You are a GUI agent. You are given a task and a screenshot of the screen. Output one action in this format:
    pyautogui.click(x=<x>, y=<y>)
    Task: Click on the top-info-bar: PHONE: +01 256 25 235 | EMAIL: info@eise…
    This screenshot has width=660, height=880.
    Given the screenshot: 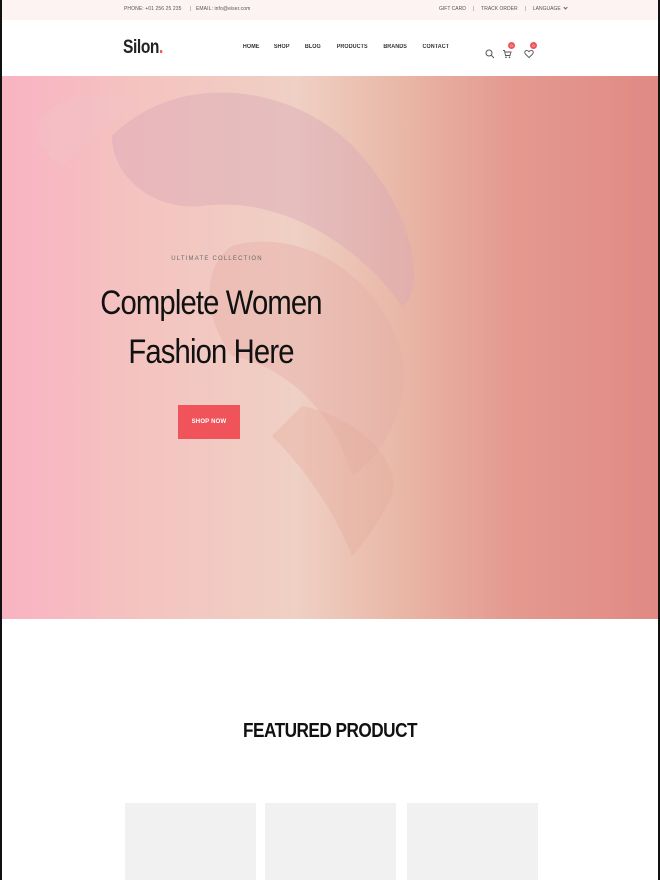 What is the action you would take?
    pyautogui.click(x=330, y=10)
    